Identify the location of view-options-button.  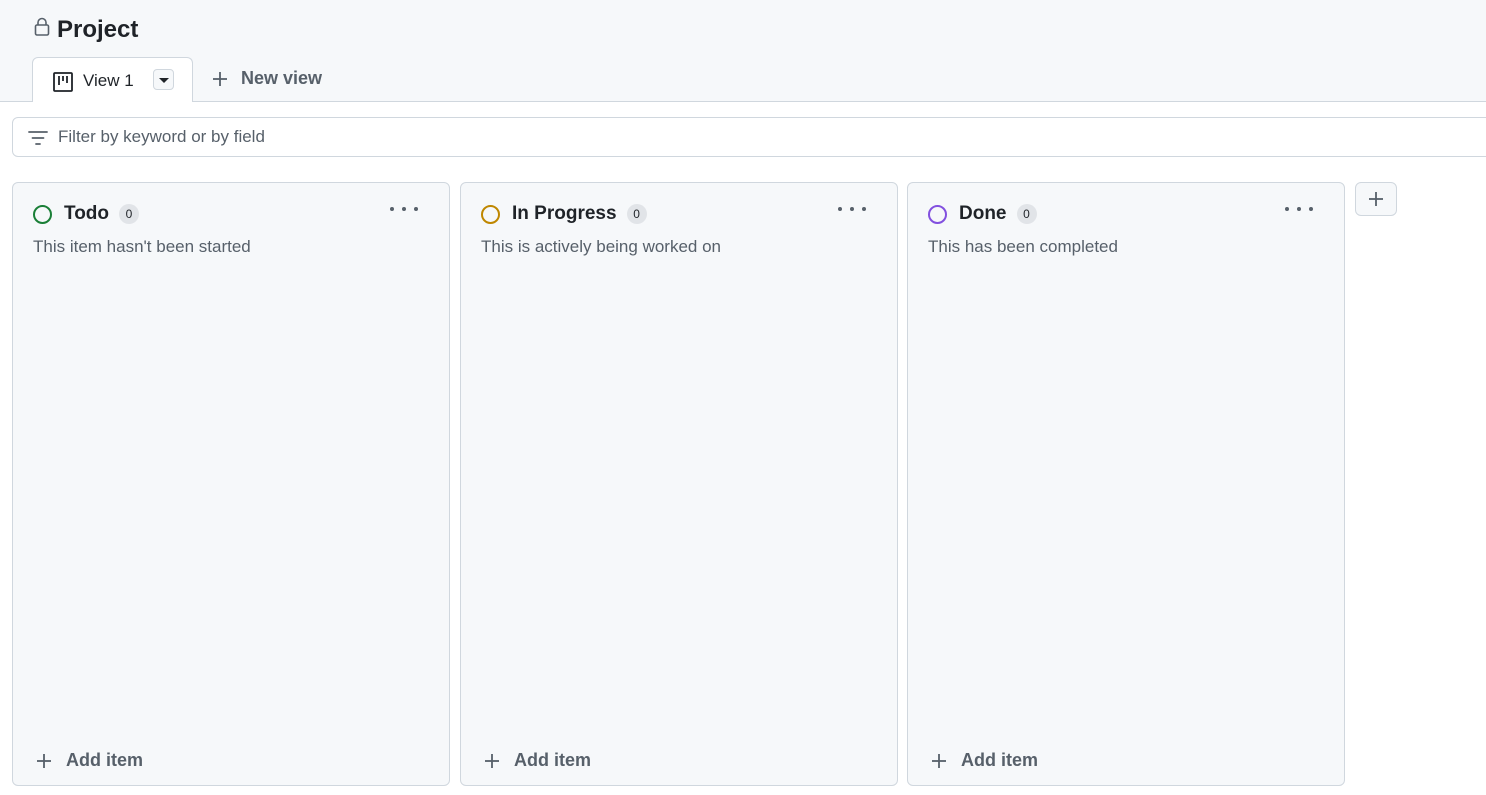
(163, 79).